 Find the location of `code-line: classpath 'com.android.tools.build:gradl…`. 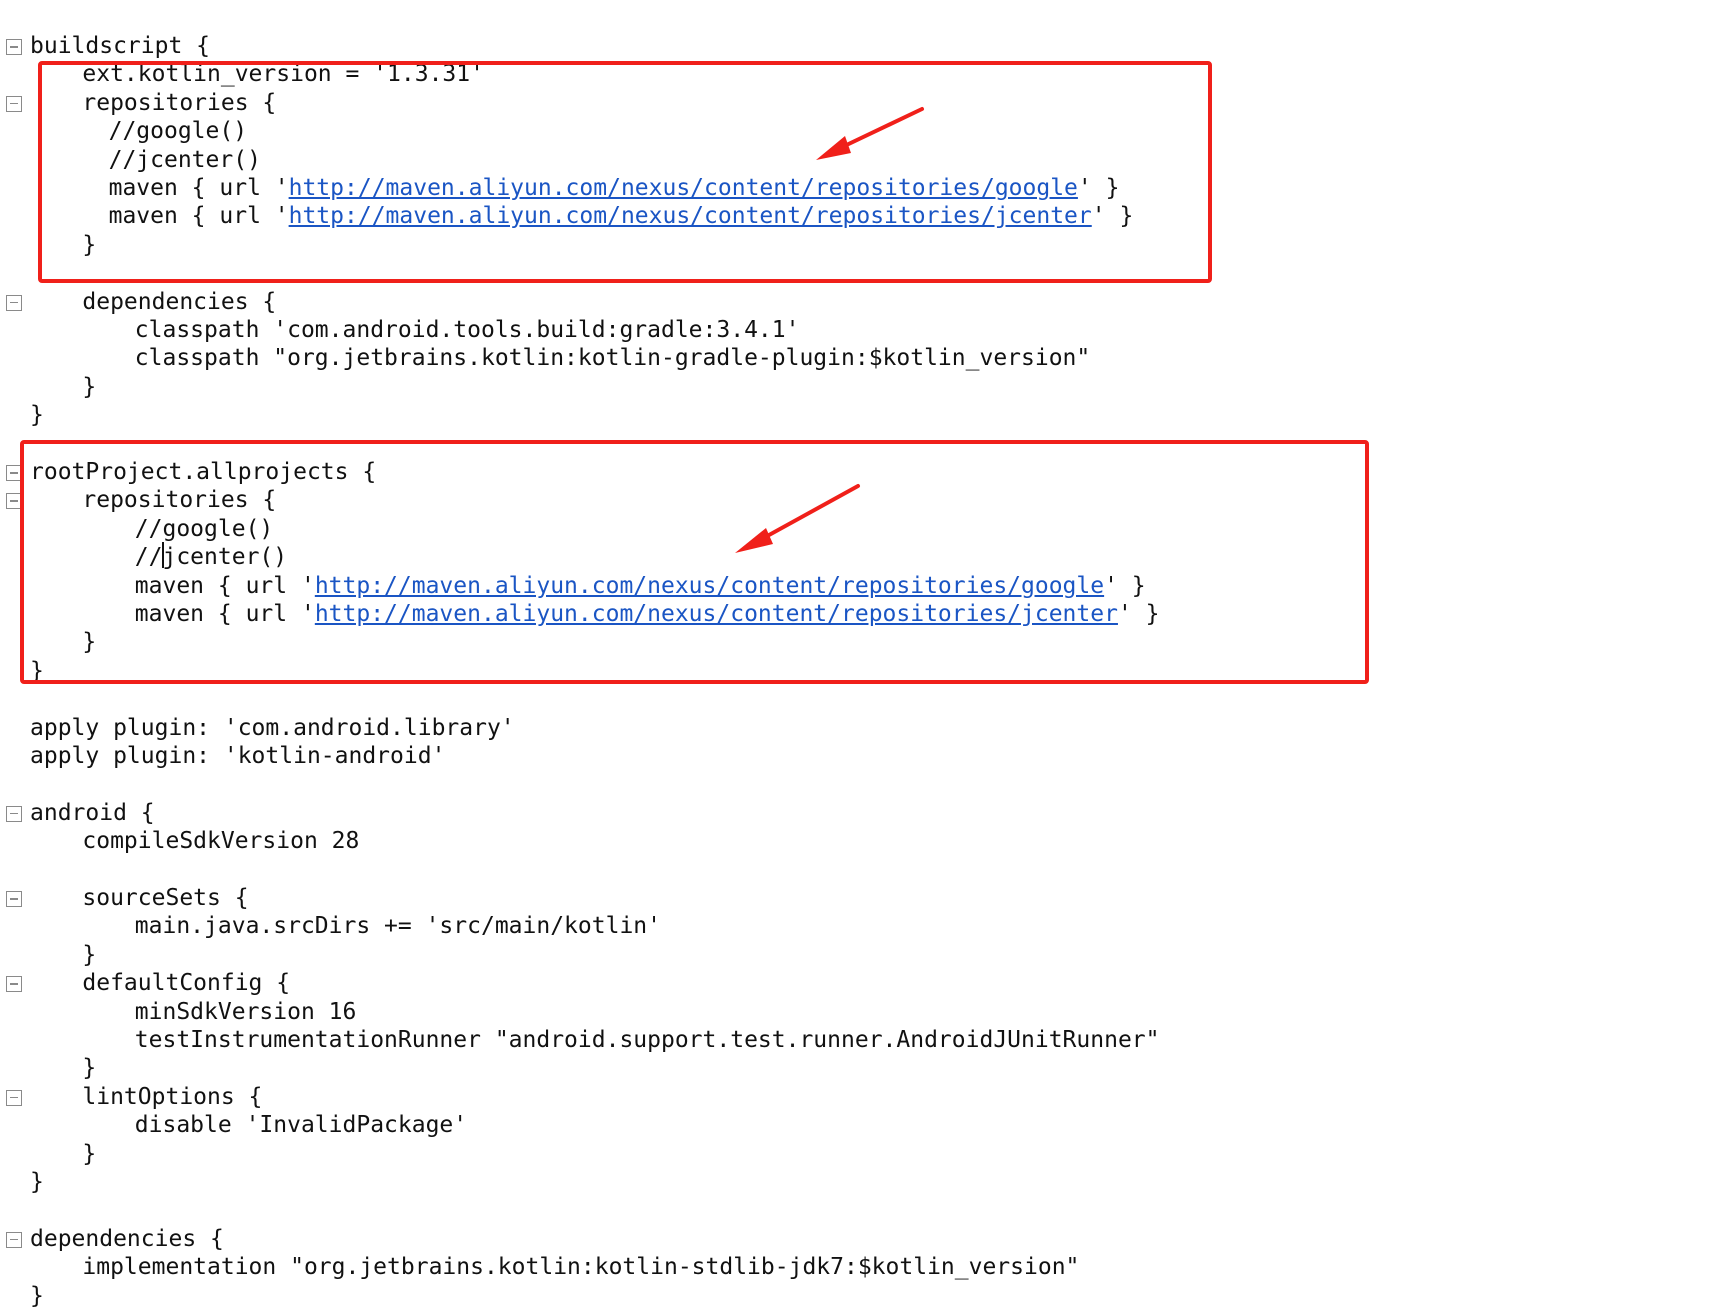

code-line: classpath 'com.android.tools.build:gradl… is located at coordinates (863, 330).